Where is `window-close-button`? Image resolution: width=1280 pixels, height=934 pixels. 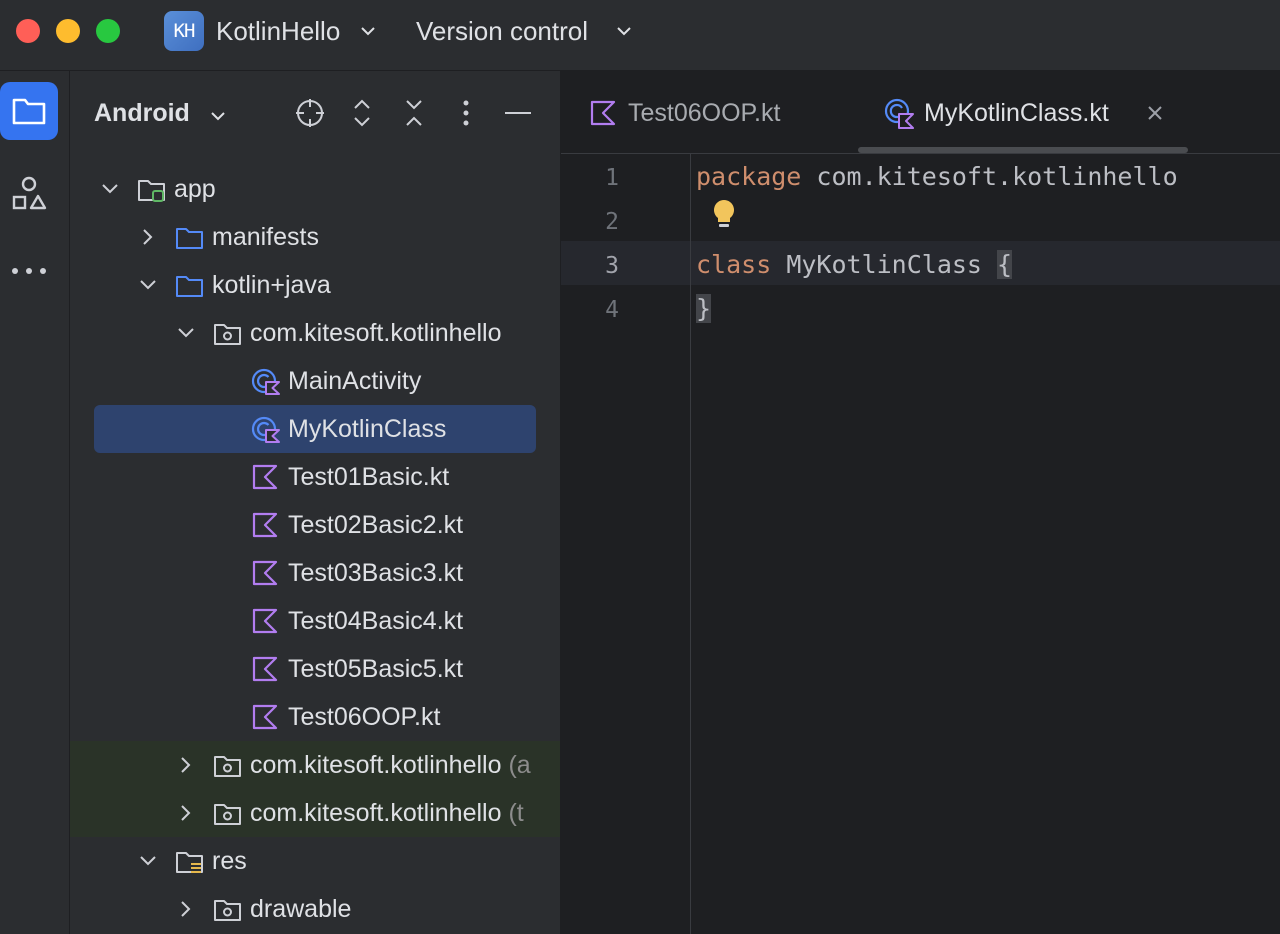
window-close-button is located at coordinates (28, 31).